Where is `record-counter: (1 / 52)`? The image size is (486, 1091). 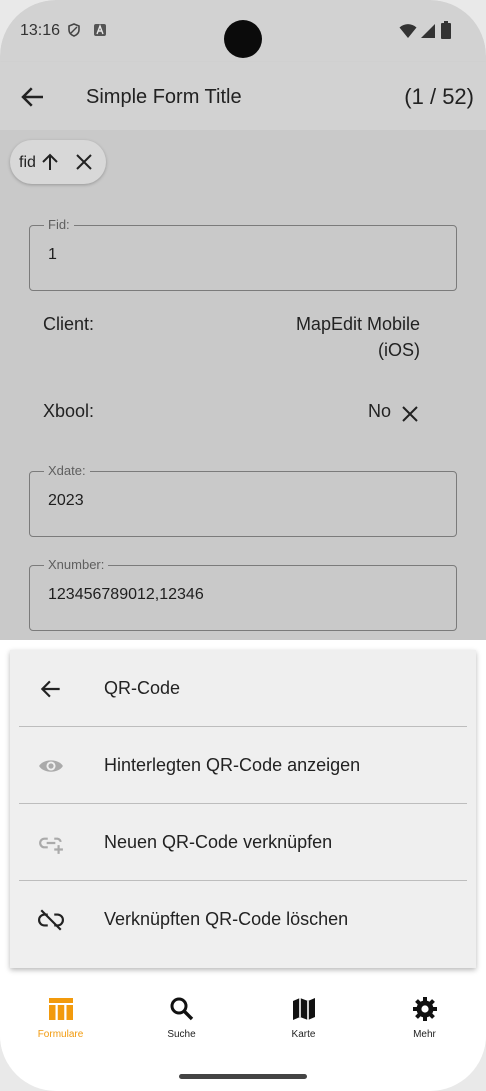
record-counter: (1 / 52) is located at coordinates (439, 96).